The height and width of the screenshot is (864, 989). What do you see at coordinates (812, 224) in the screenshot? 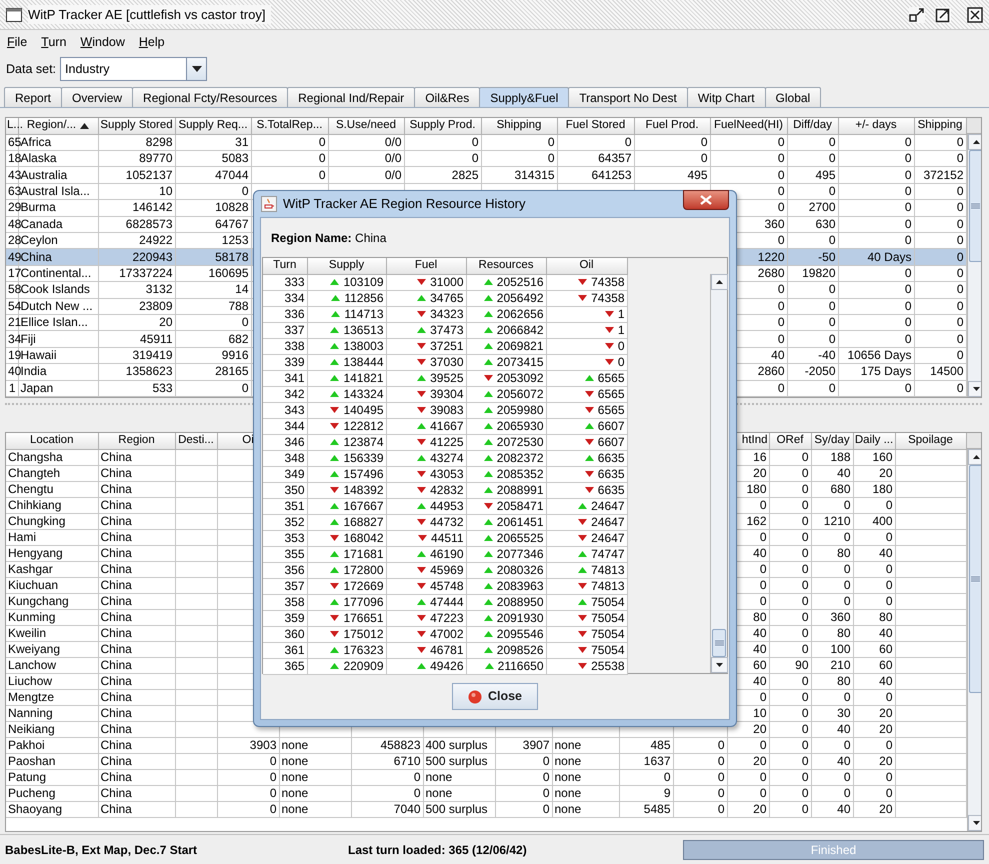
I see `table-cell: 630` at bounding box center [812, 224].